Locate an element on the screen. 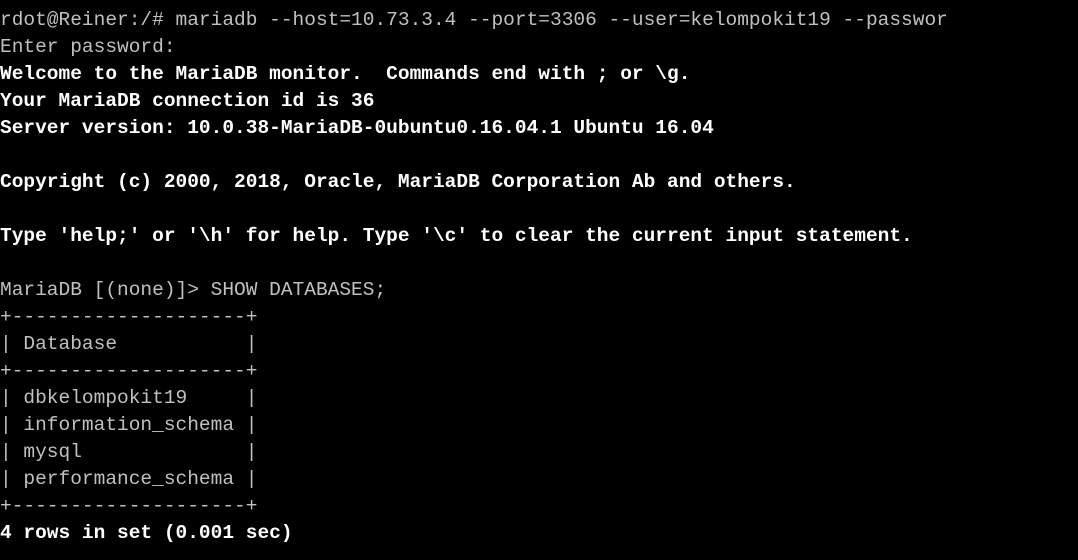  table-row: | information_schema | is located at coordinates (129, 425).